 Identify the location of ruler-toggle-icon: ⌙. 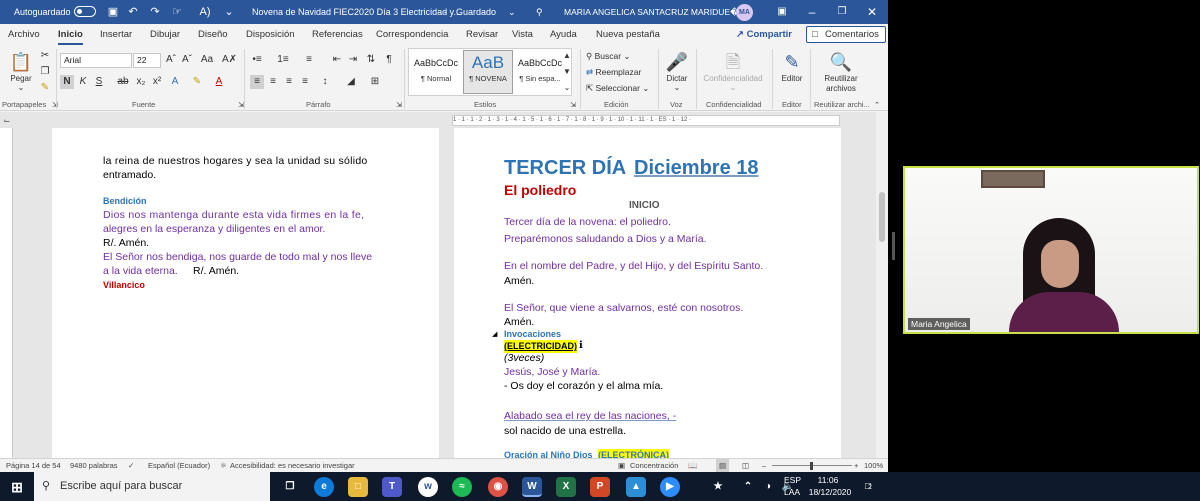
(7, 121).